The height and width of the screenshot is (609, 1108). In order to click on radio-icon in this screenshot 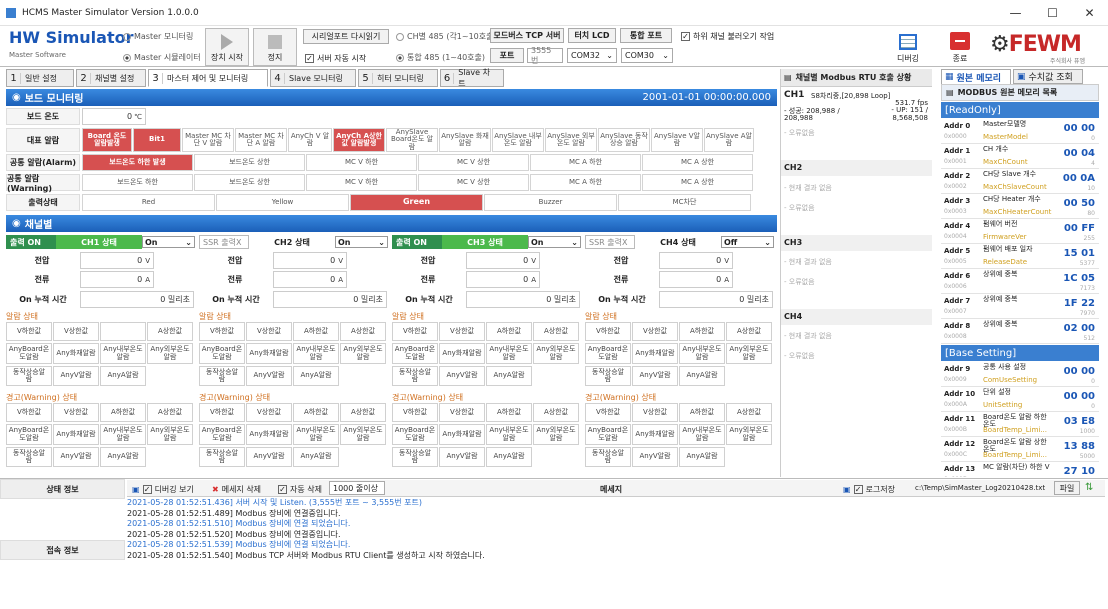, I will do `click(400, 36)`.